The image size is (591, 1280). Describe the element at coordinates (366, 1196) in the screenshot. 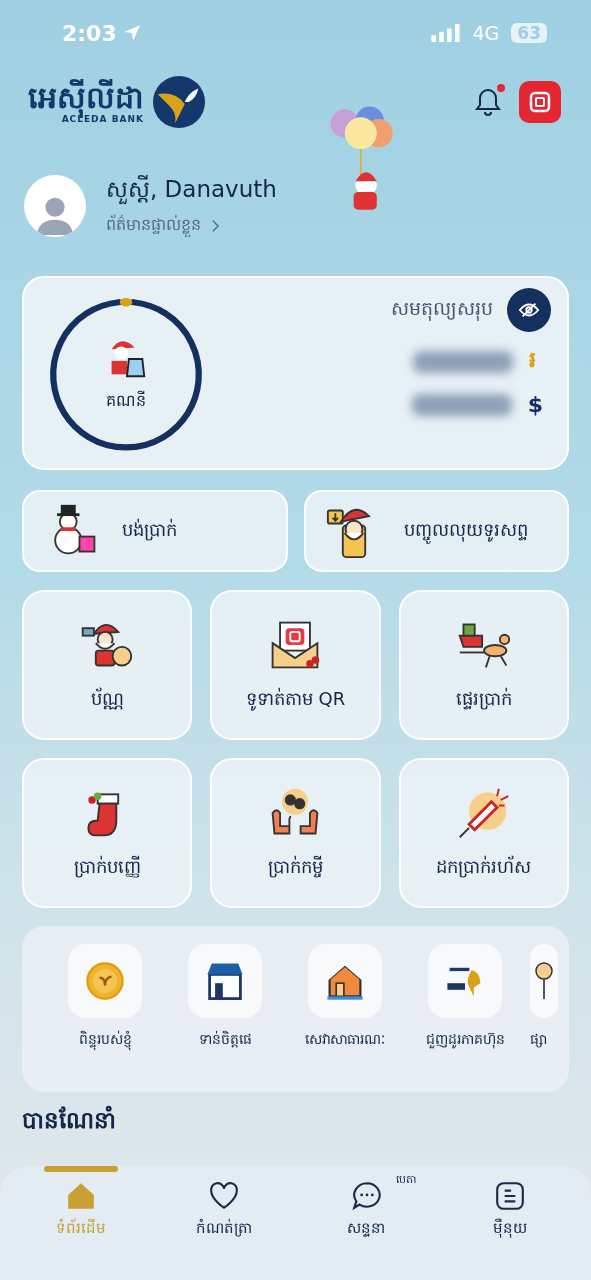

I see `chat-icon` at that location.